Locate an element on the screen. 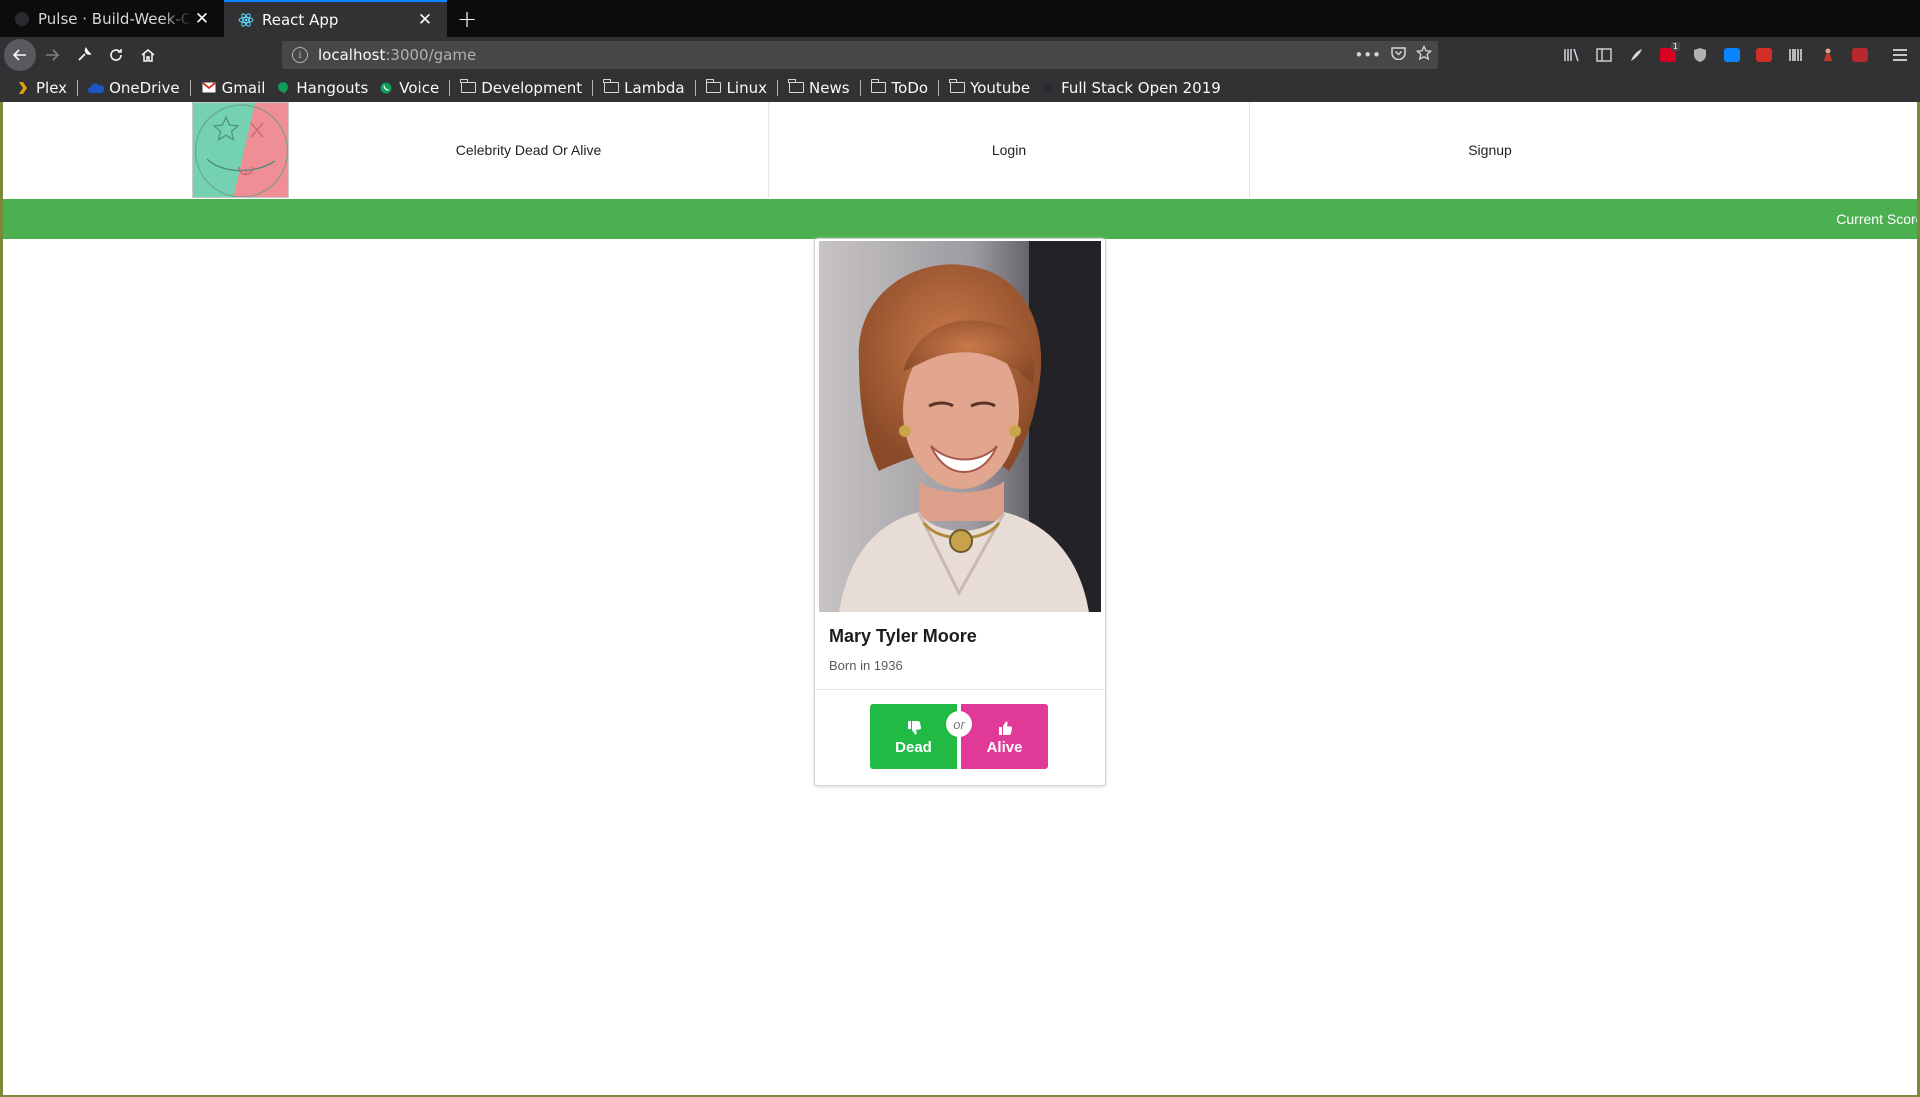 The width and height of the screenshot is (1920, 1097). bookmark-label: ToDo is located at coordinates (910, 87).